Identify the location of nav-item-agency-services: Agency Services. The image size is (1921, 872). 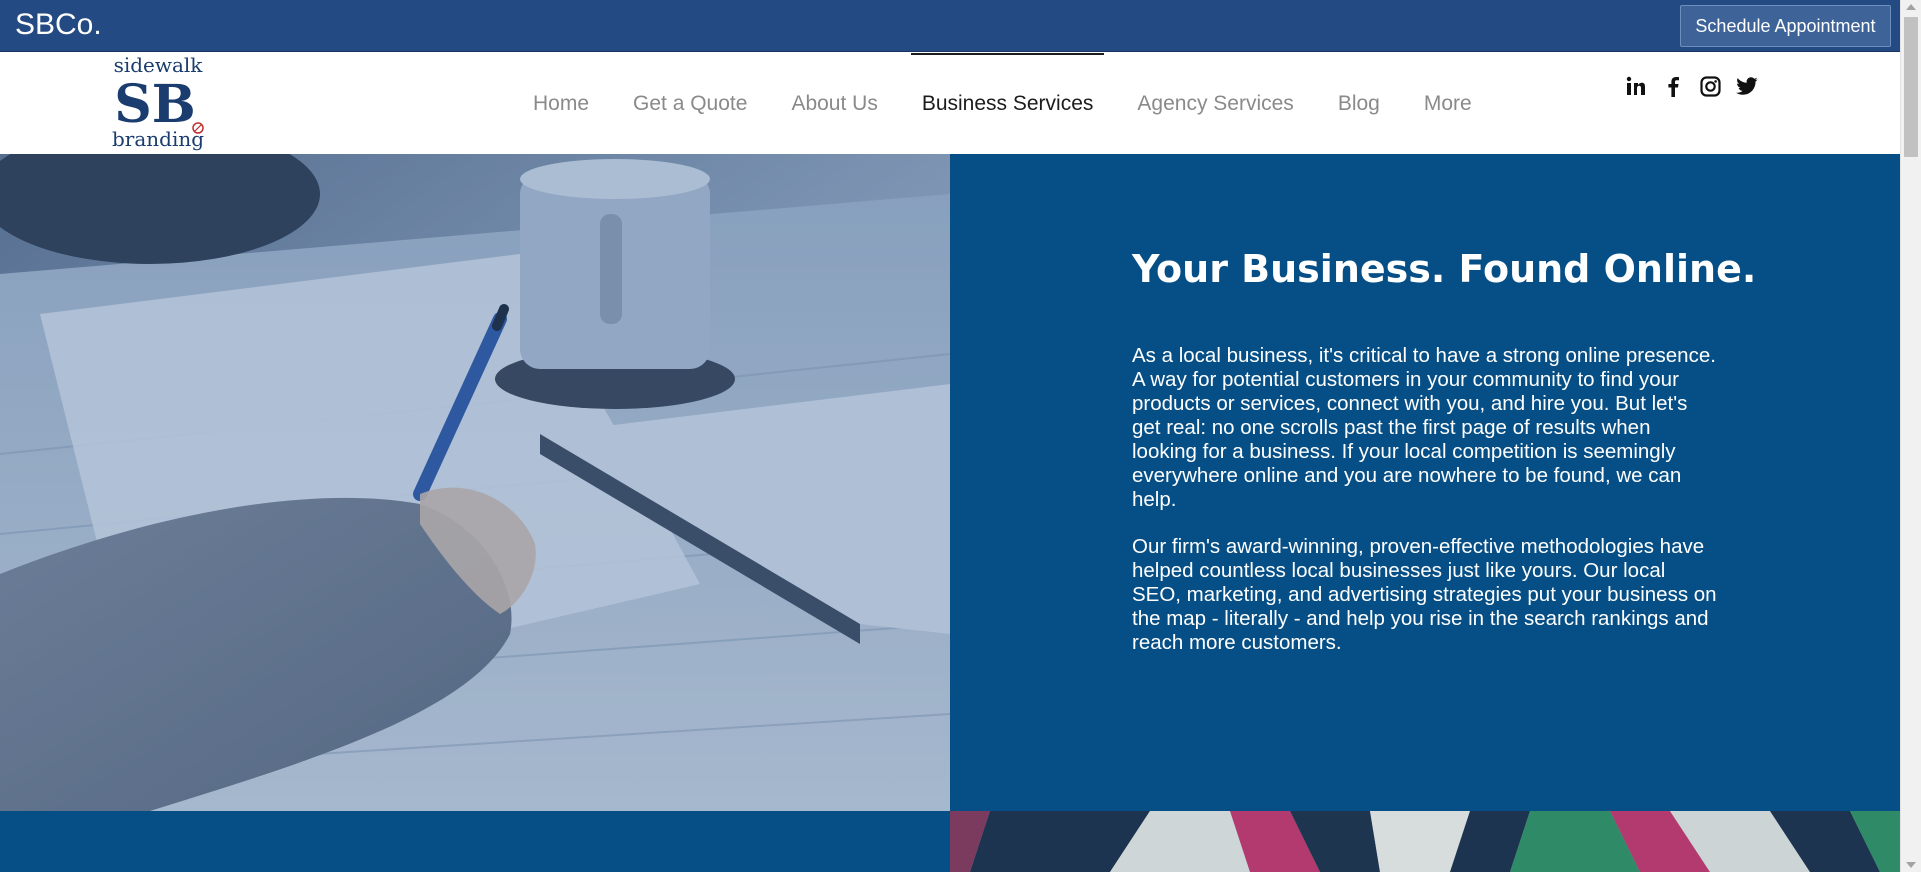
(1215, 103).